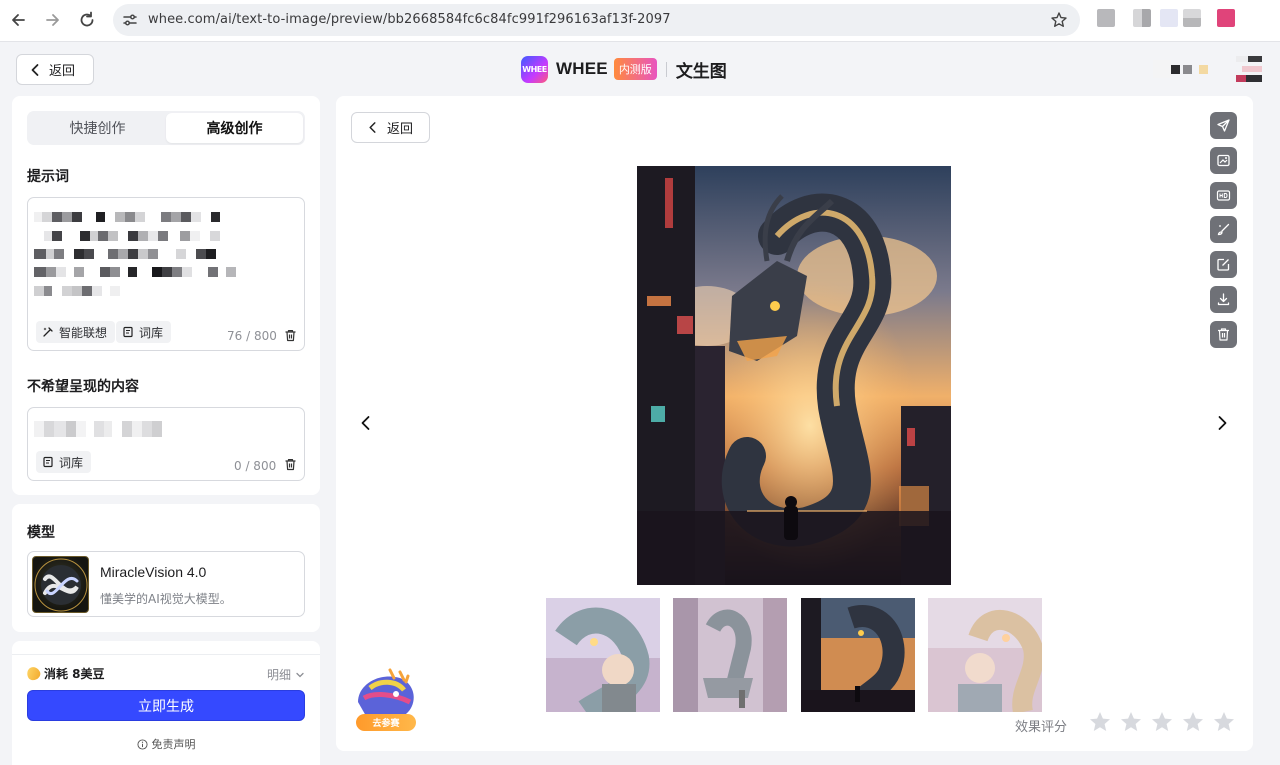 Image resolution: width=1280 pixels, height=765 pixels. I want to click on brand: WHEE WHEE 内测版 文生图, so click(624, 69).